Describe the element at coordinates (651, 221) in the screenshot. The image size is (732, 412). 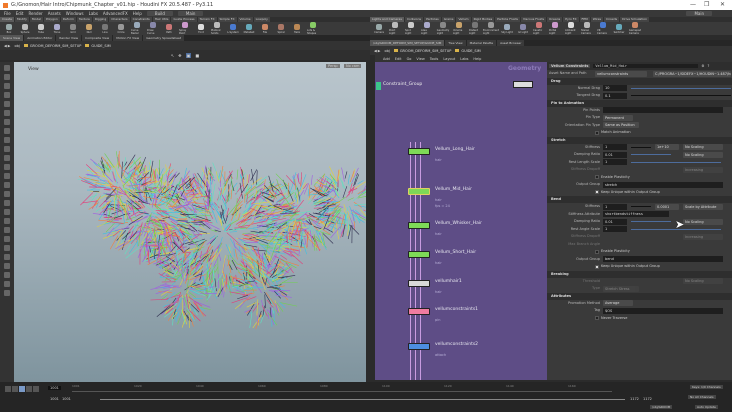
I see `bend-damping-slider` at that location.